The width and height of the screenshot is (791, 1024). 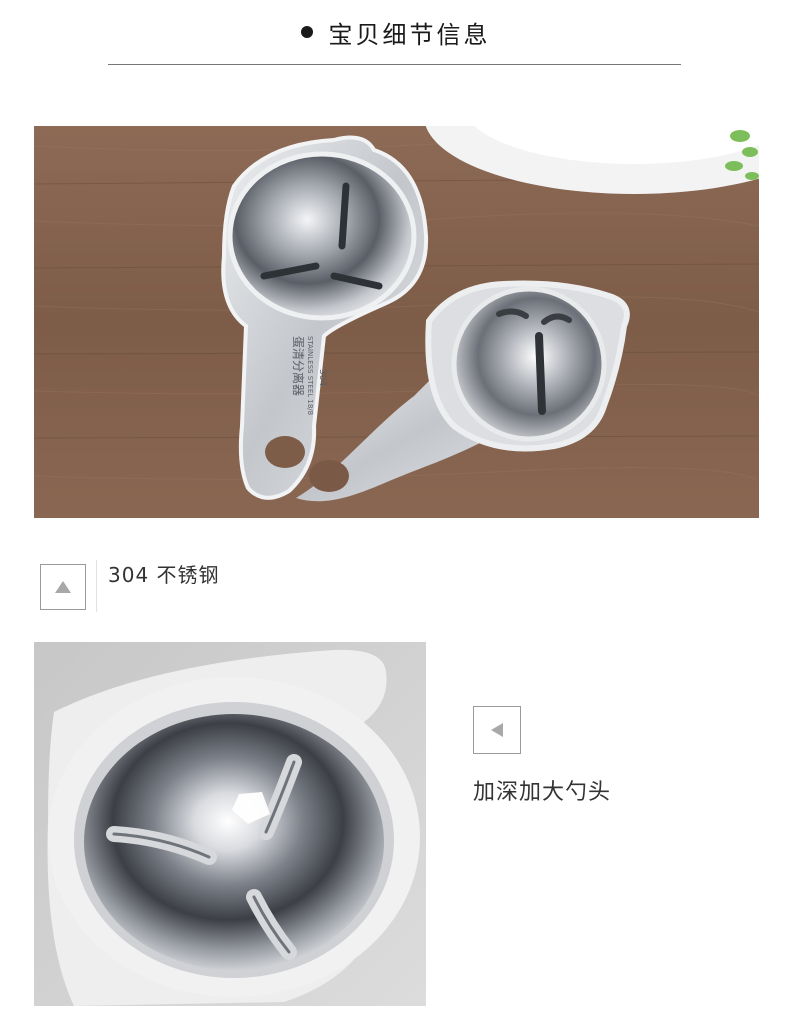 I want to click on engraving-text: 304, so click(x=322, y=377).